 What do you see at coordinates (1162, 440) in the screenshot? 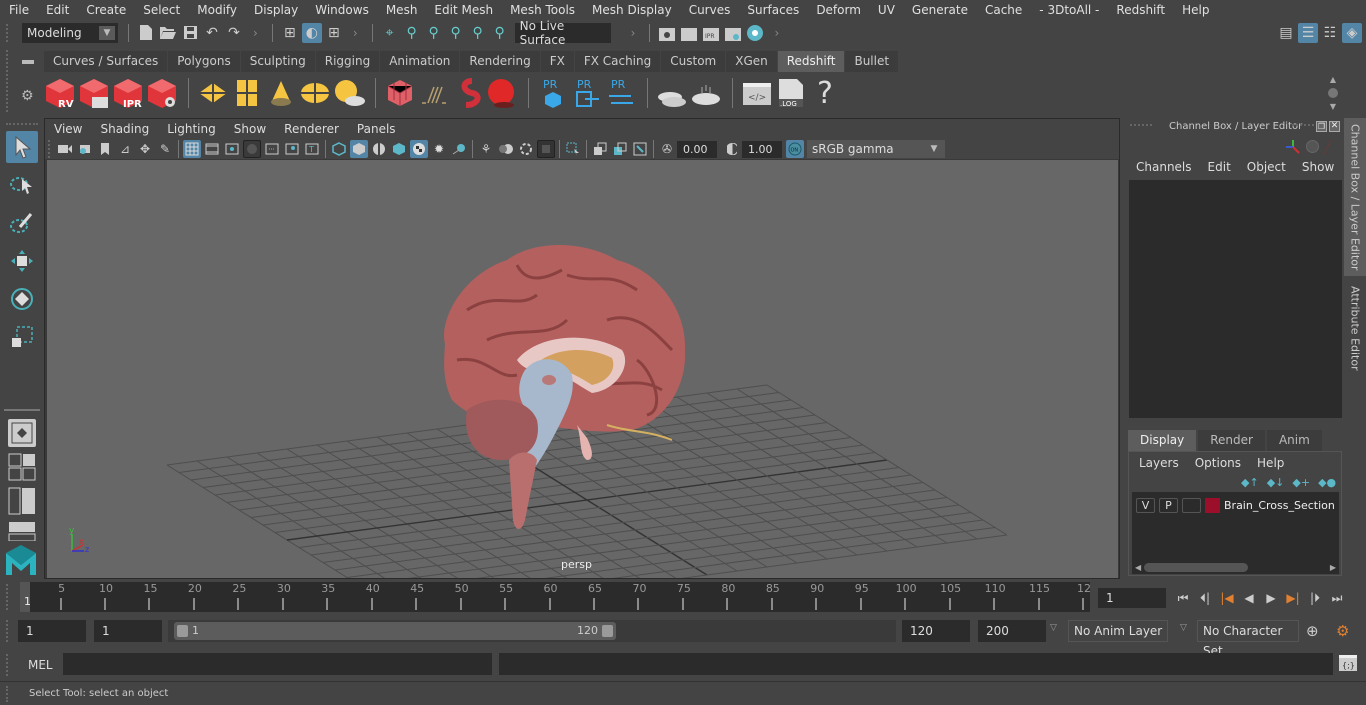
I see `layer-tab-display: Display` at bounding box center [1162, 440].